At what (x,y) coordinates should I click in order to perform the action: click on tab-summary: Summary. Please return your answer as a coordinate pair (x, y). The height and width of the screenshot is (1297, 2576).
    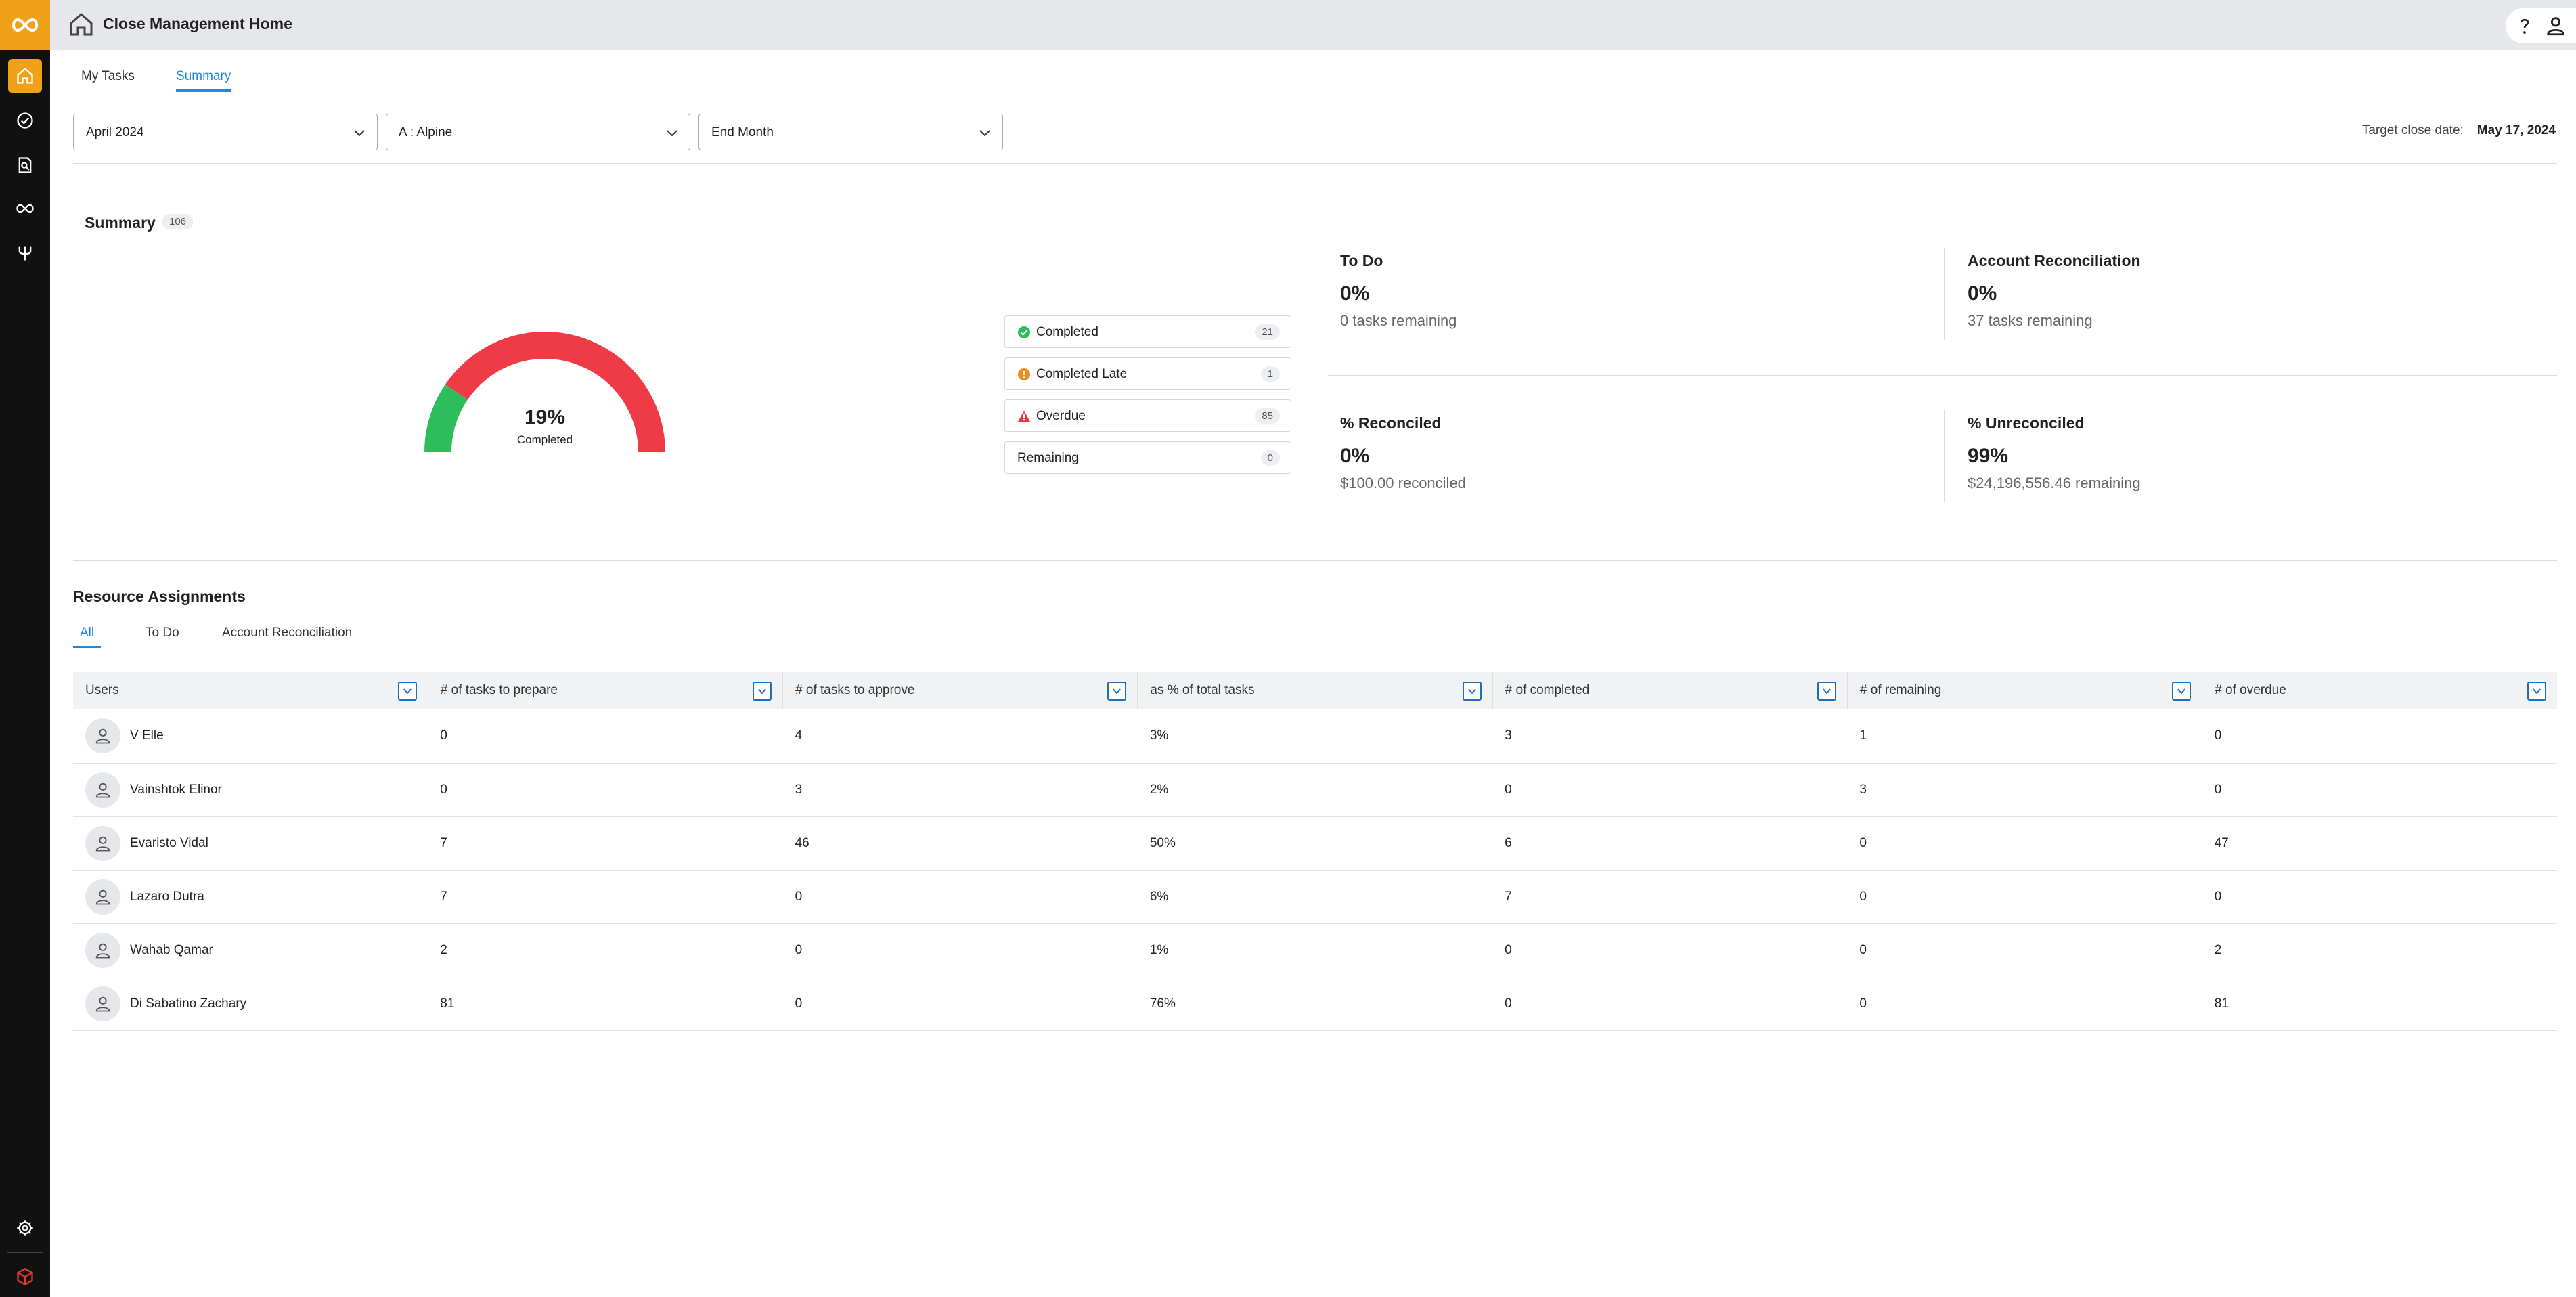
    Looking at the image, I should click on (203, 80).